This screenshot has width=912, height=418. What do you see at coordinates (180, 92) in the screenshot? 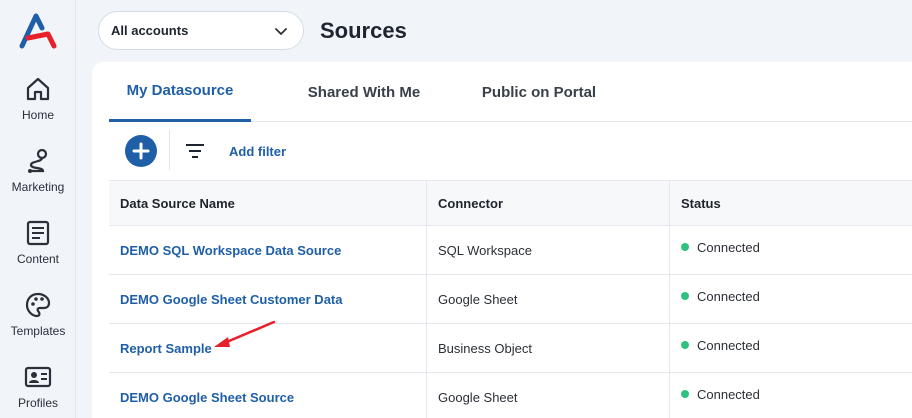
I see `tab-my-datasource: My Datasource` at bounding box center [180, 92].